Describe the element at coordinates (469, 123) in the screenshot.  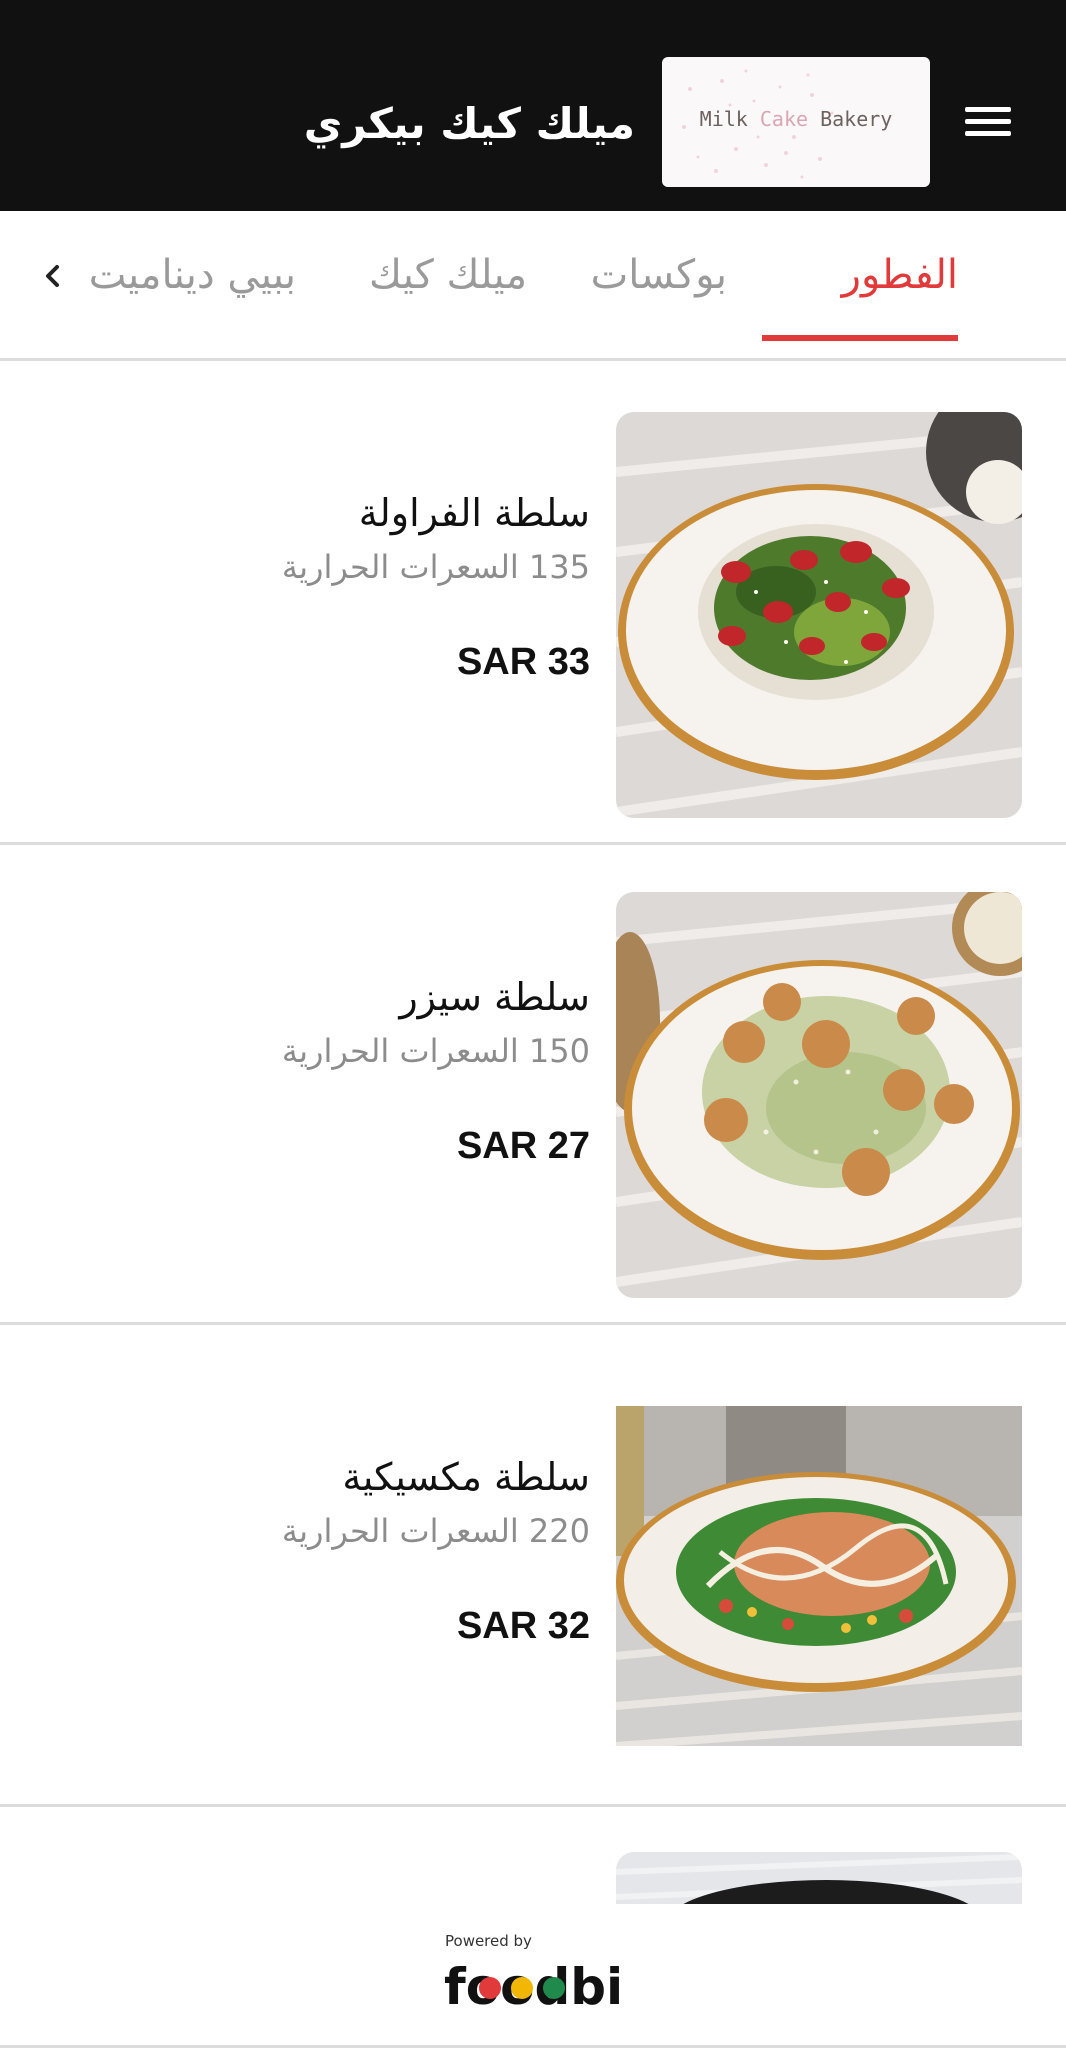
I see `restaurant-title: ميلك كيك بيكري` at that location.